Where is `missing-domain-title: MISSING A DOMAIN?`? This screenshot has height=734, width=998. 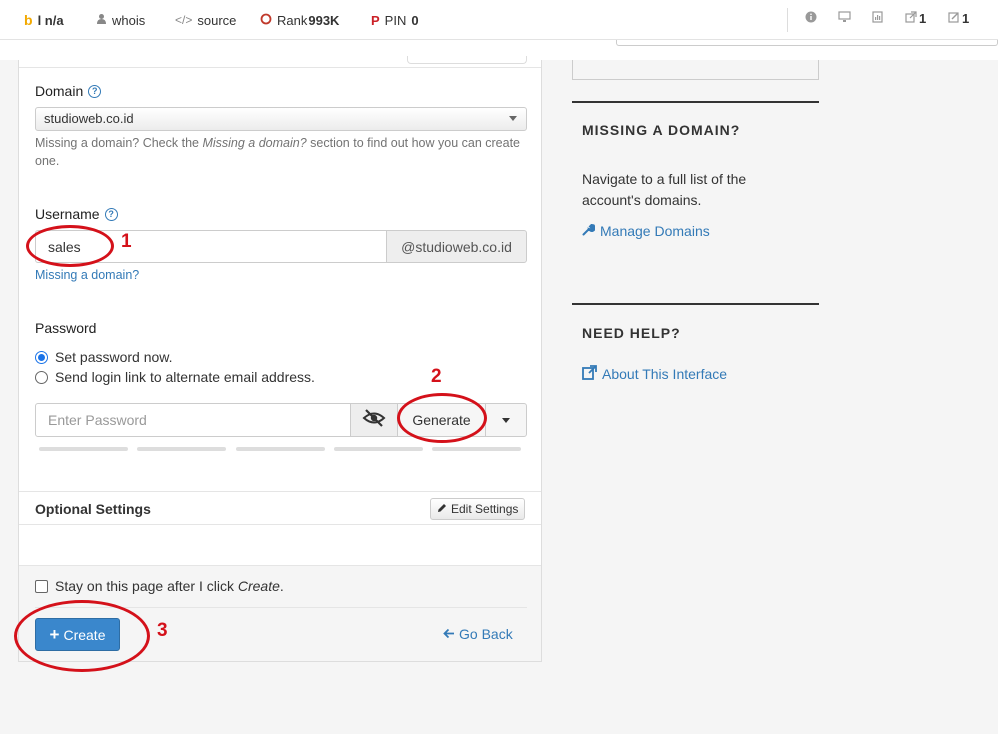
missing-domain-title: MISSING A DOMAIN? is located at coordinates (661, 130).